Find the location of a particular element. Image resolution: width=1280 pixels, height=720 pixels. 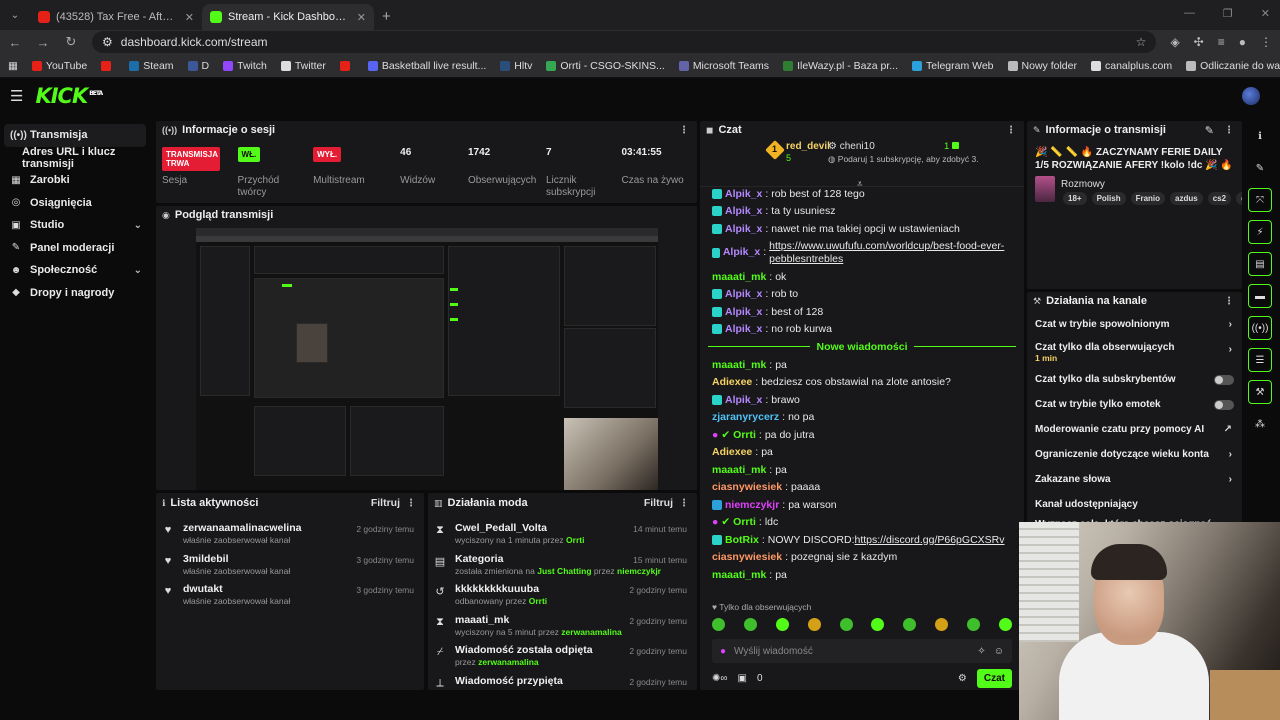

channel-points-icon: ✺∞ is located at coordinates (720, 678).